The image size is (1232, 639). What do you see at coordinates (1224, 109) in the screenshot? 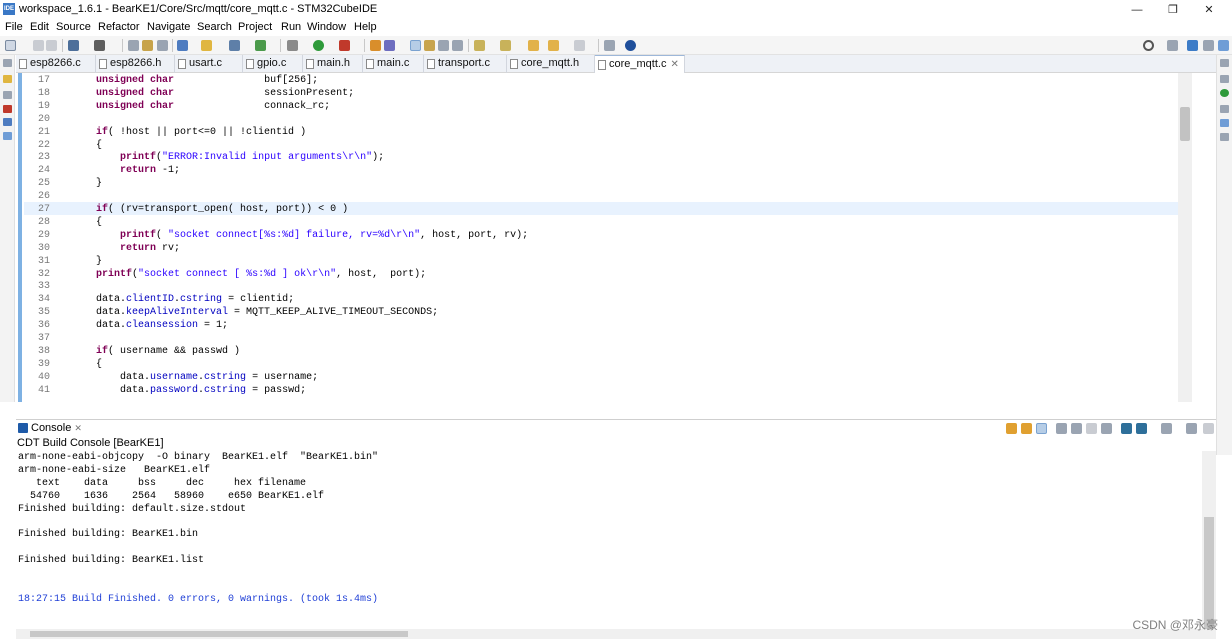
I see `include-browser-icon` at bounding box center [1224, 109].